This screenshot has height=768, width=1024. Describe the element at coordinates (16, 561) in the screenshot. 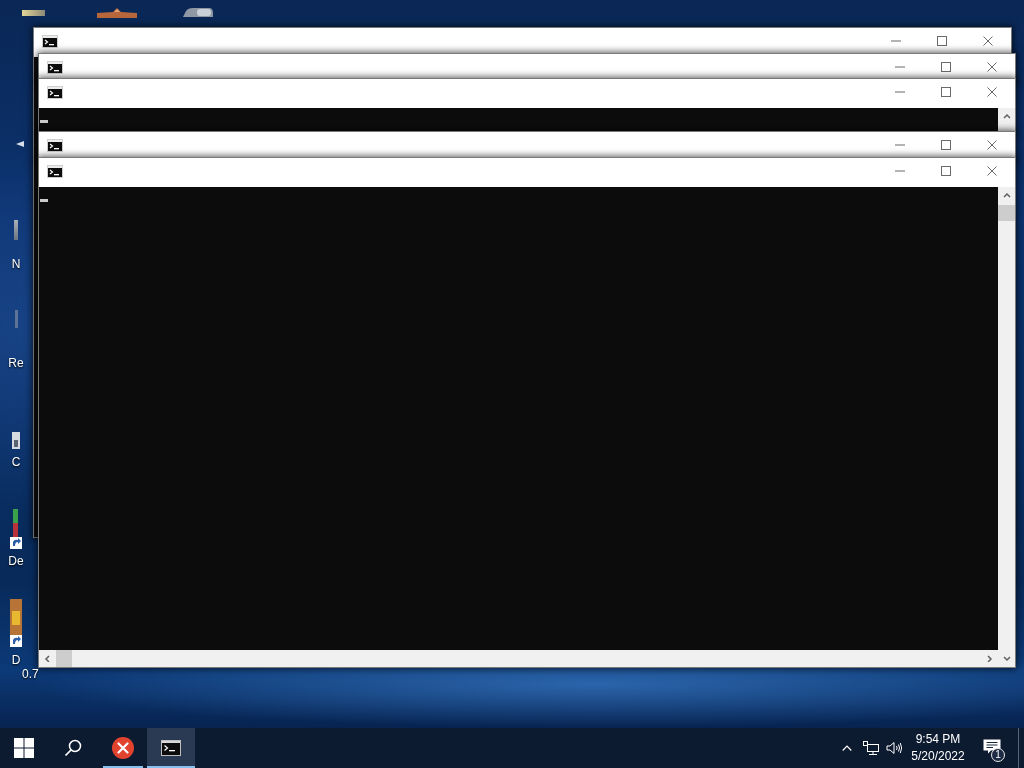

I see `desktop-icon-label: De` at that location.